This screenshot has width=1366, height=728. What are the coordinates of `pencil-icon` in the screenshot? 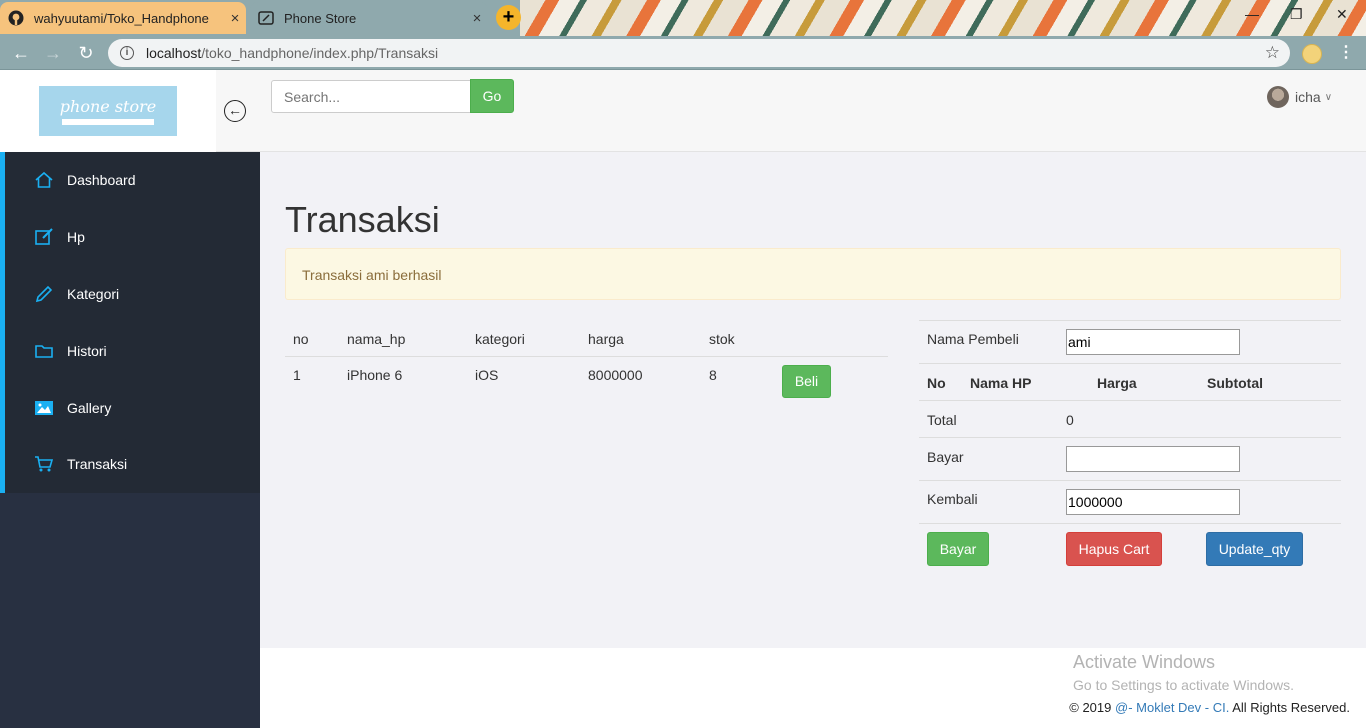 It's located at (44, 294).